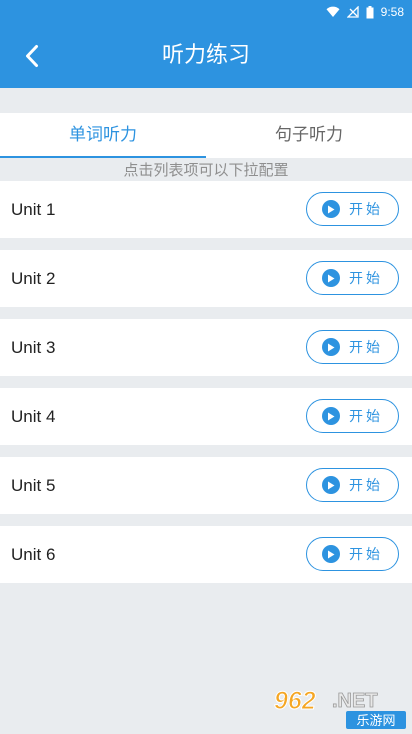  I want to click on svg-text: .NET, so click(355, 701).